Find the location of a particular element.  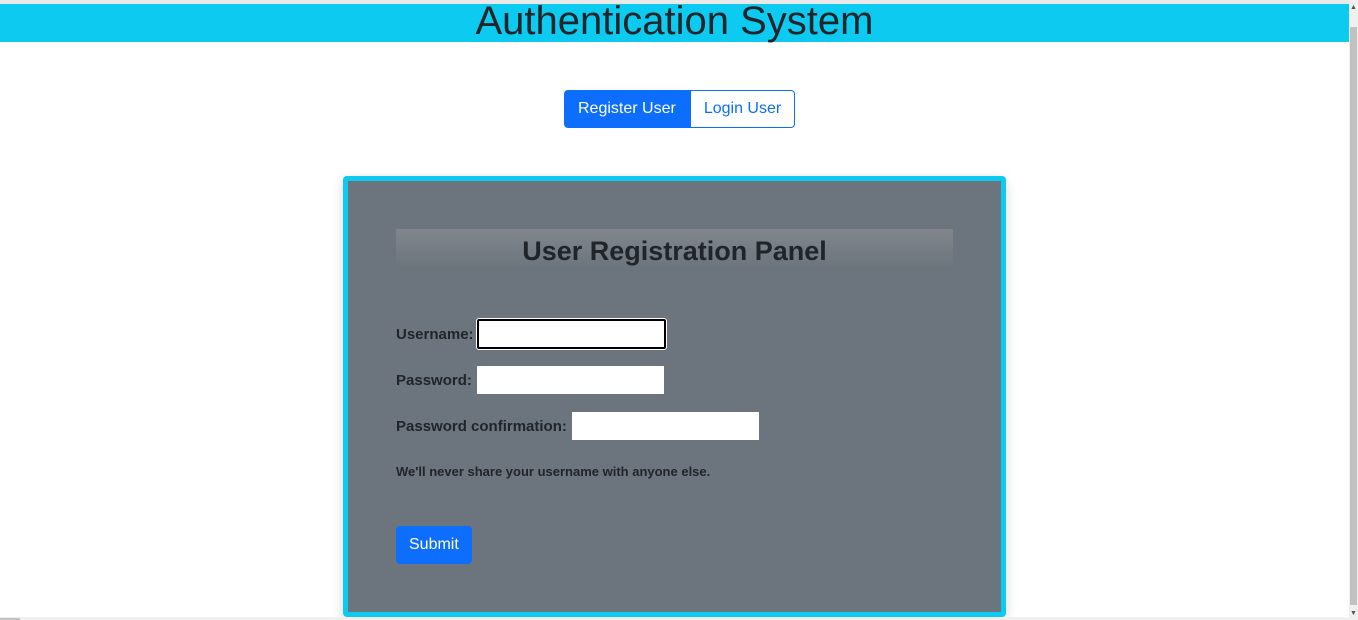

panel-title: User Registration Panel is located at coordinates (674, 248).